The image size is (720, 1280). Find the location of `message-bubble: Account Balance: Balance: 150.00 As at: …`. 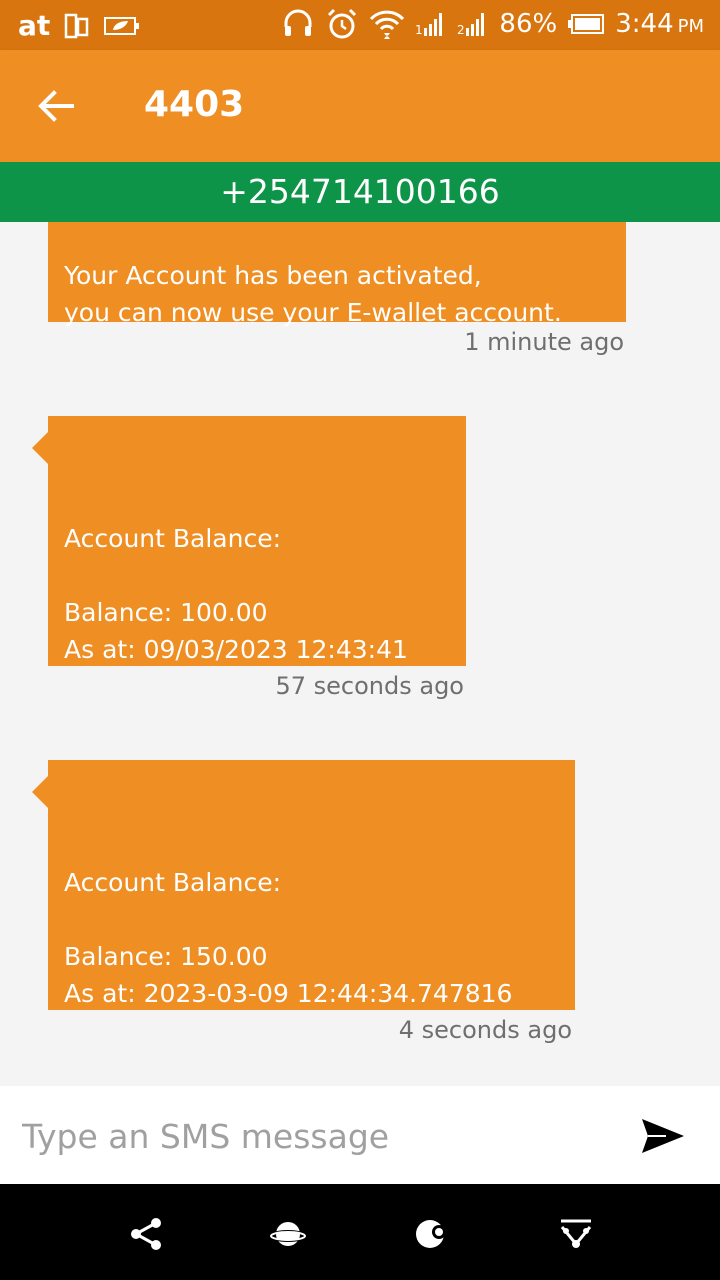

message-bubble: Account Balance: Balance: 150.00 As at: … is located at coordinates (303, 885).